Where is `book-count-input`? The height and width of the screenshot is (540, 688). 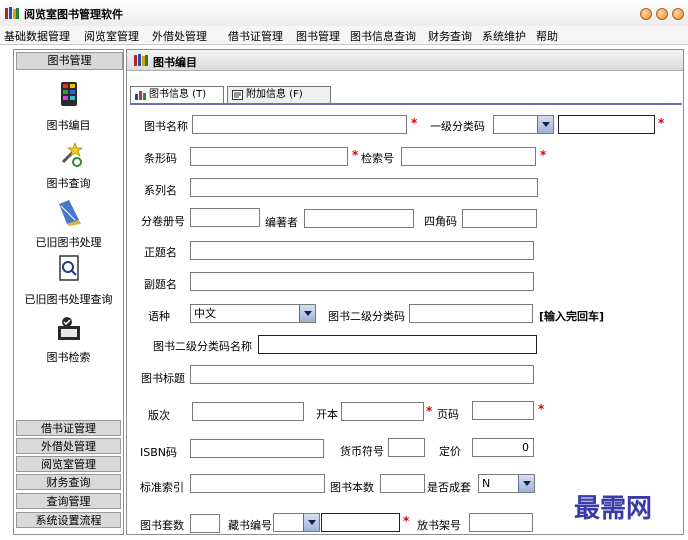 book-count-input is located at coordinates (402, 483).